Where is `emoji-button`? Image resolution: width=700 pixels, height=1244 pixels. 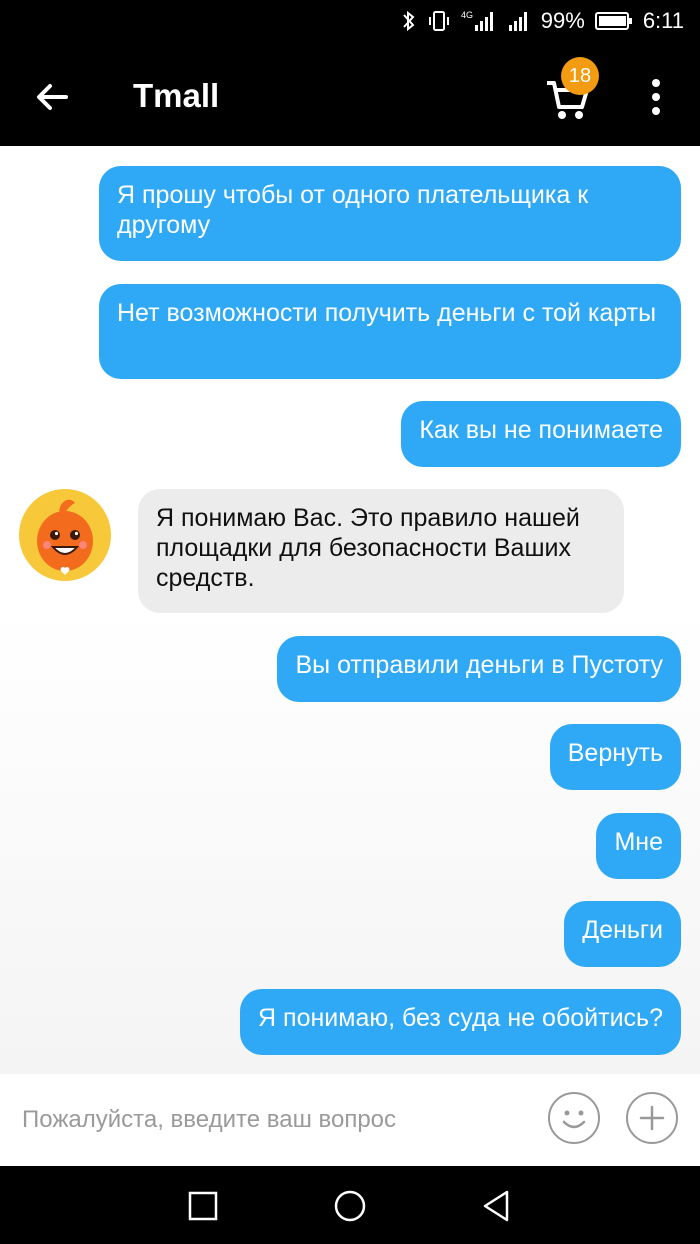 emoji-button is located at coordinates (574, 1118).